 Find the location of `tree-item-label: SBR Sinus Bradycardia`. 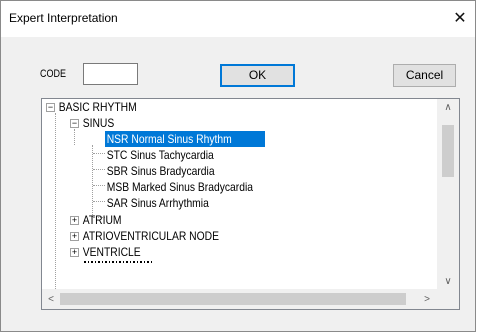

tree-item-label: SBR Sinus Bradycardia is located at coordinates (160, 171).